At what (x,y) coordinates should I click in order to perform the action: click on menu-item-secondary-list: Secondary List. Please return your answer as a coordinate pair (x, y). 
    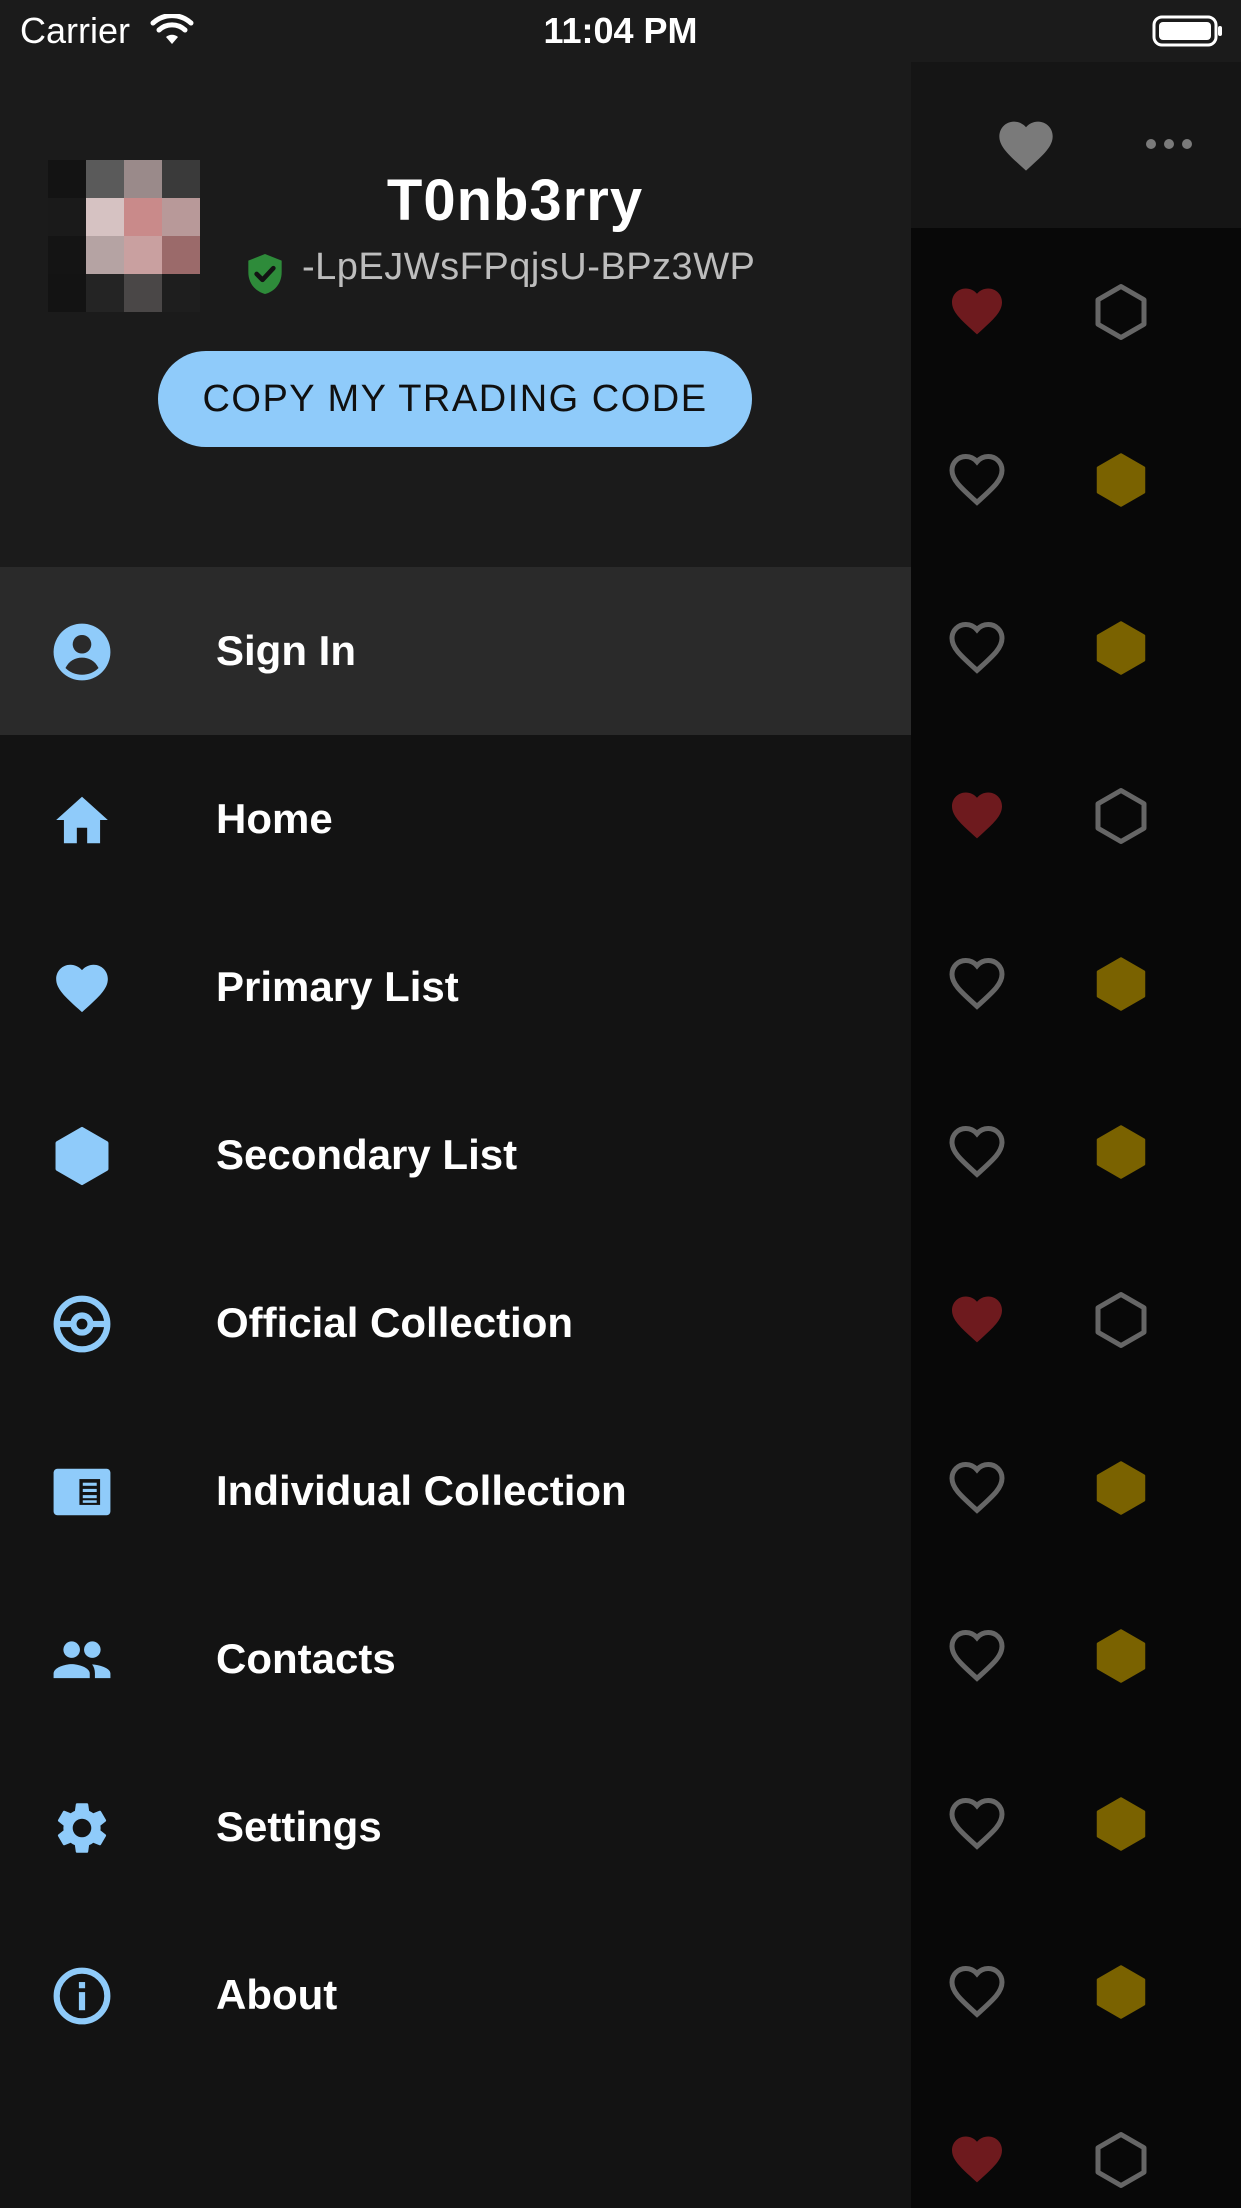
    Looking at the image, I should click on (455, 1155).